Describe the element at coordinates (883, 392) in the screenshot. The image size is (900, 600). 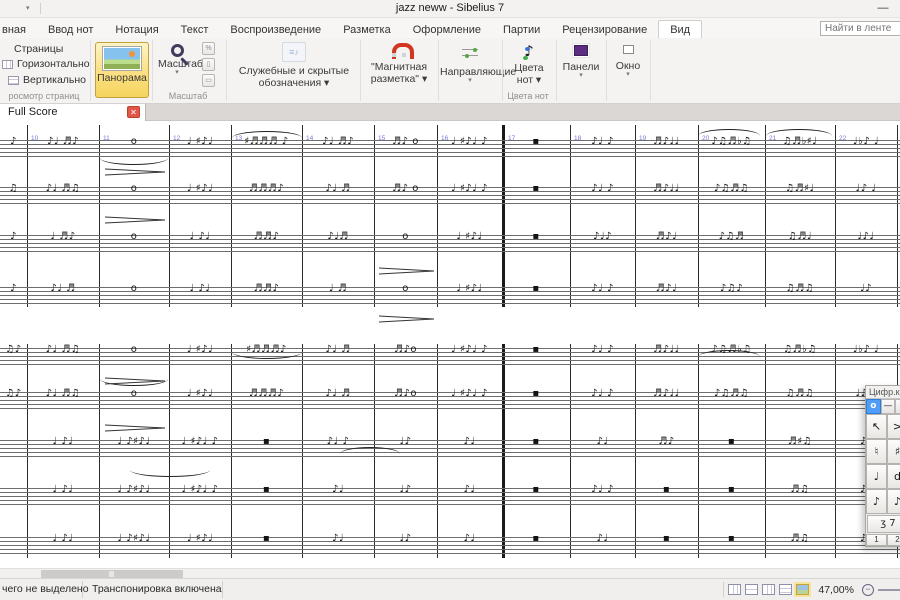
I see `keypad-title: Цифр.к` at that location.